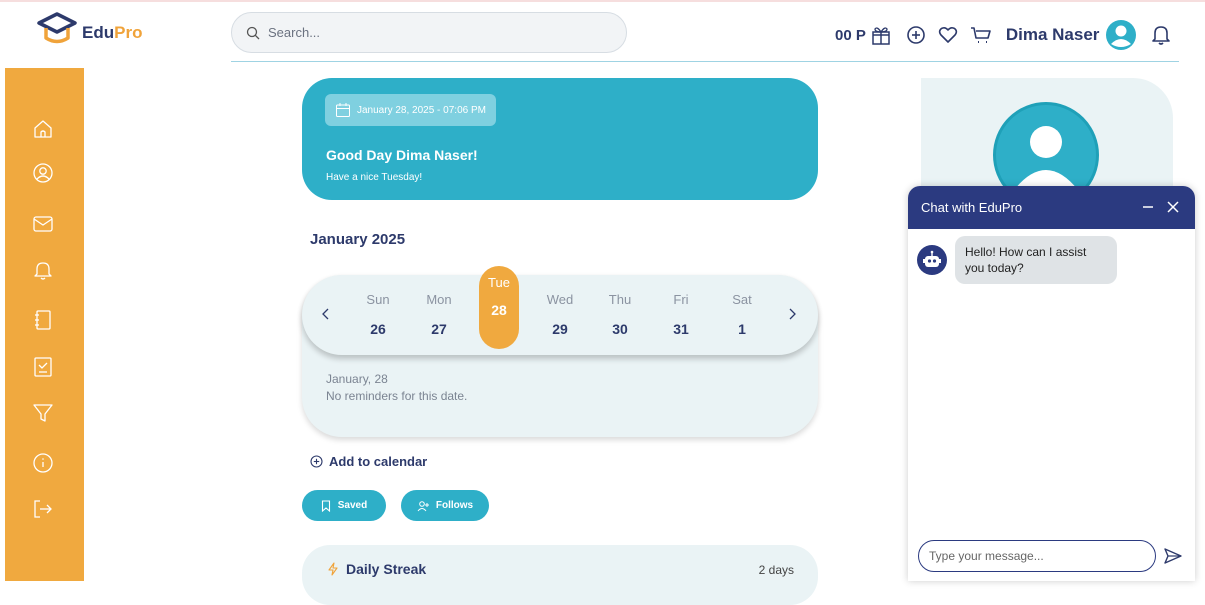 The image size is (1205, 605). I want to click on follows-button: Follows, so click(445, 505).